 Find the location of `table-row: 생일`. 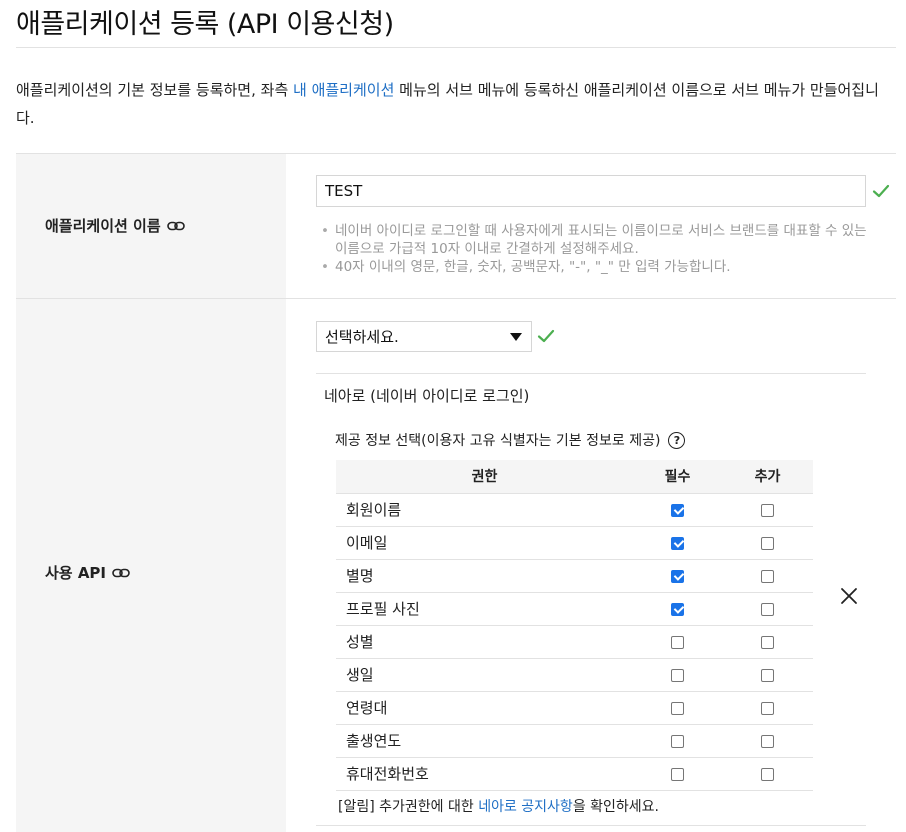

table-row: 생일 is located at coordinates (574, 675).